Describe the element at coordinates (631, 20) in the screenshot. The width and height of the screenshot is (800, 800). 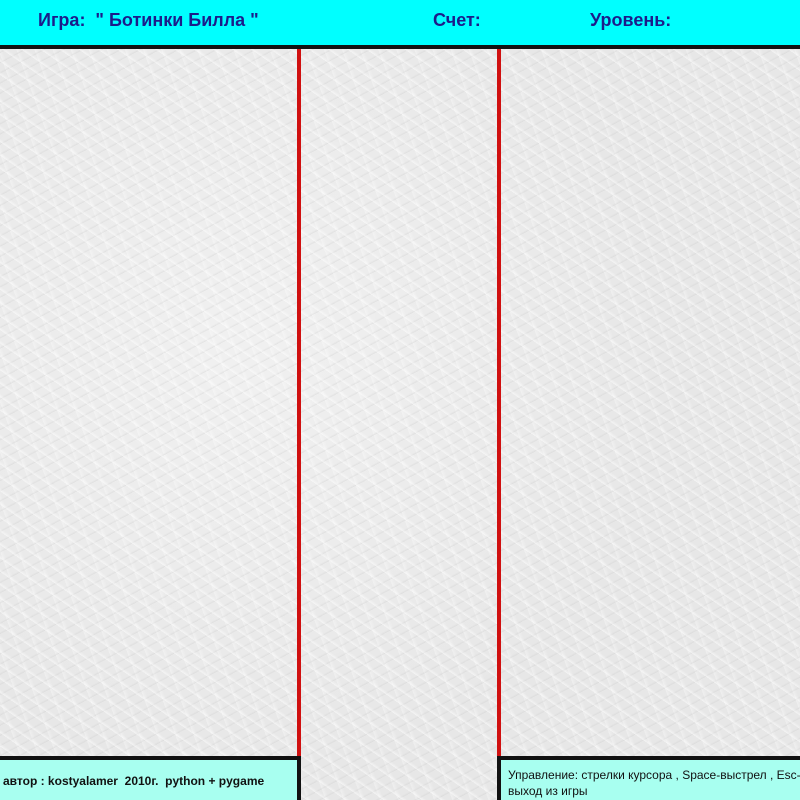
I see `level-label: Уровень:` at that location.